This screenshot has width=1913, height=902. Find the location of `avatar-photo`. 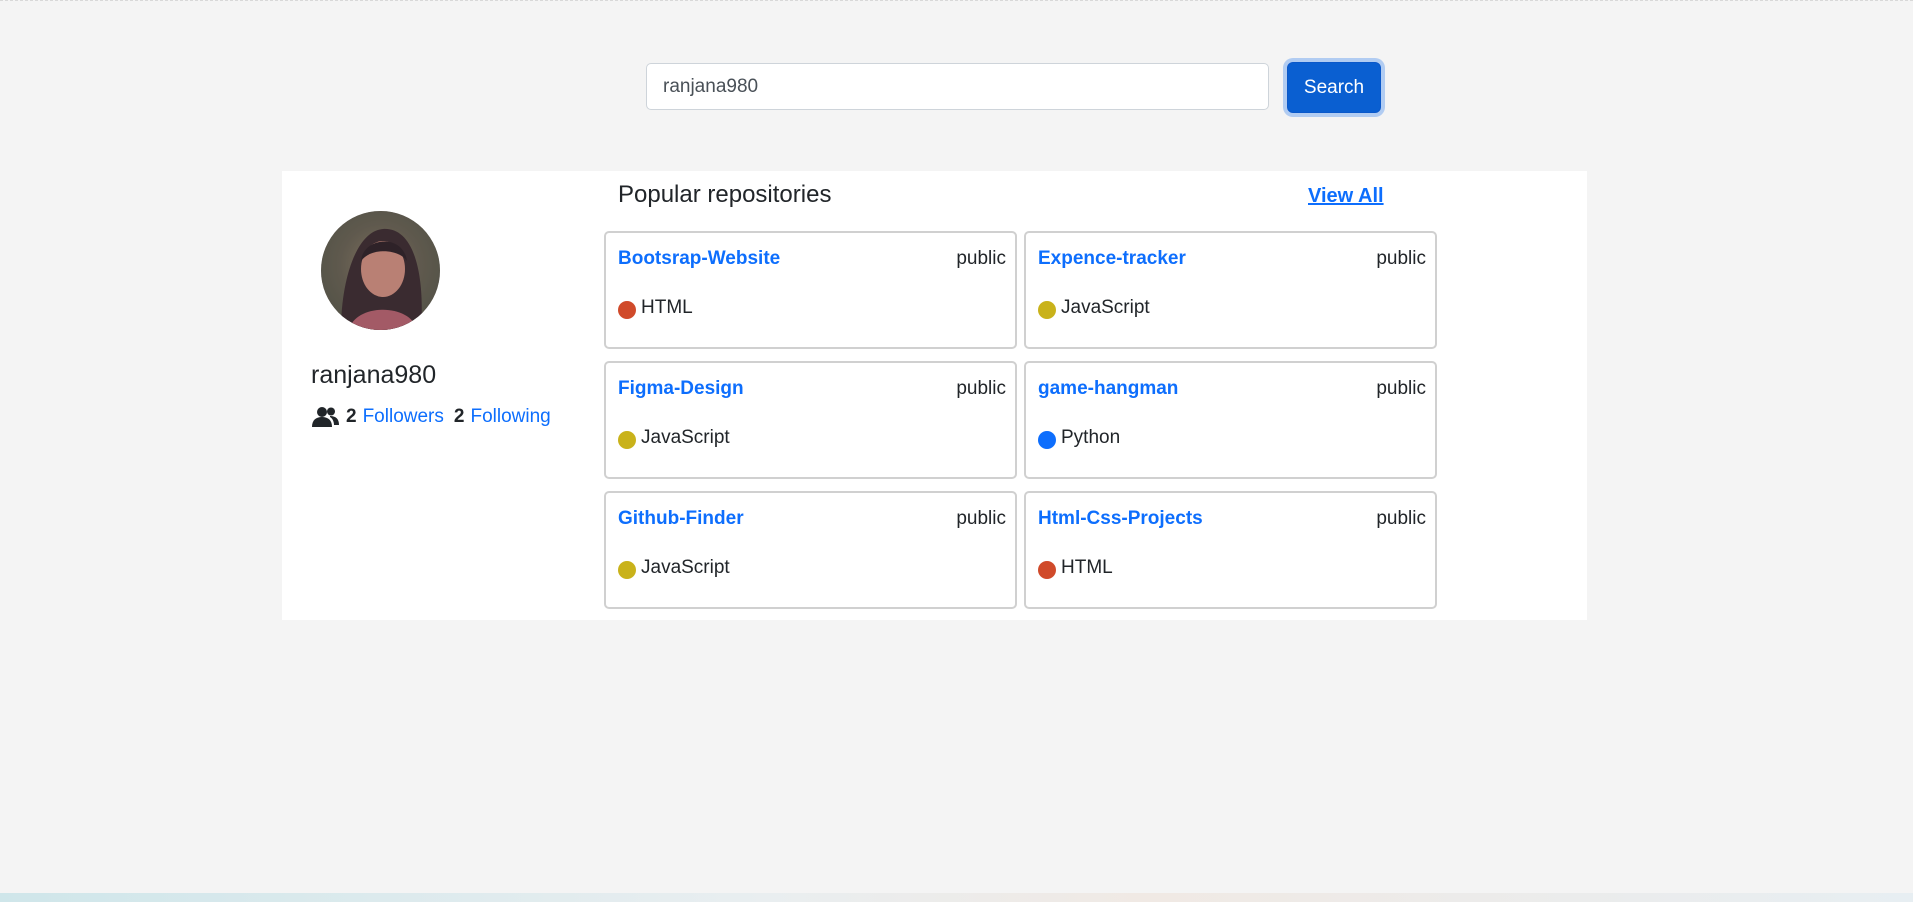

avatar-photo is located at coordinates (380, 270).